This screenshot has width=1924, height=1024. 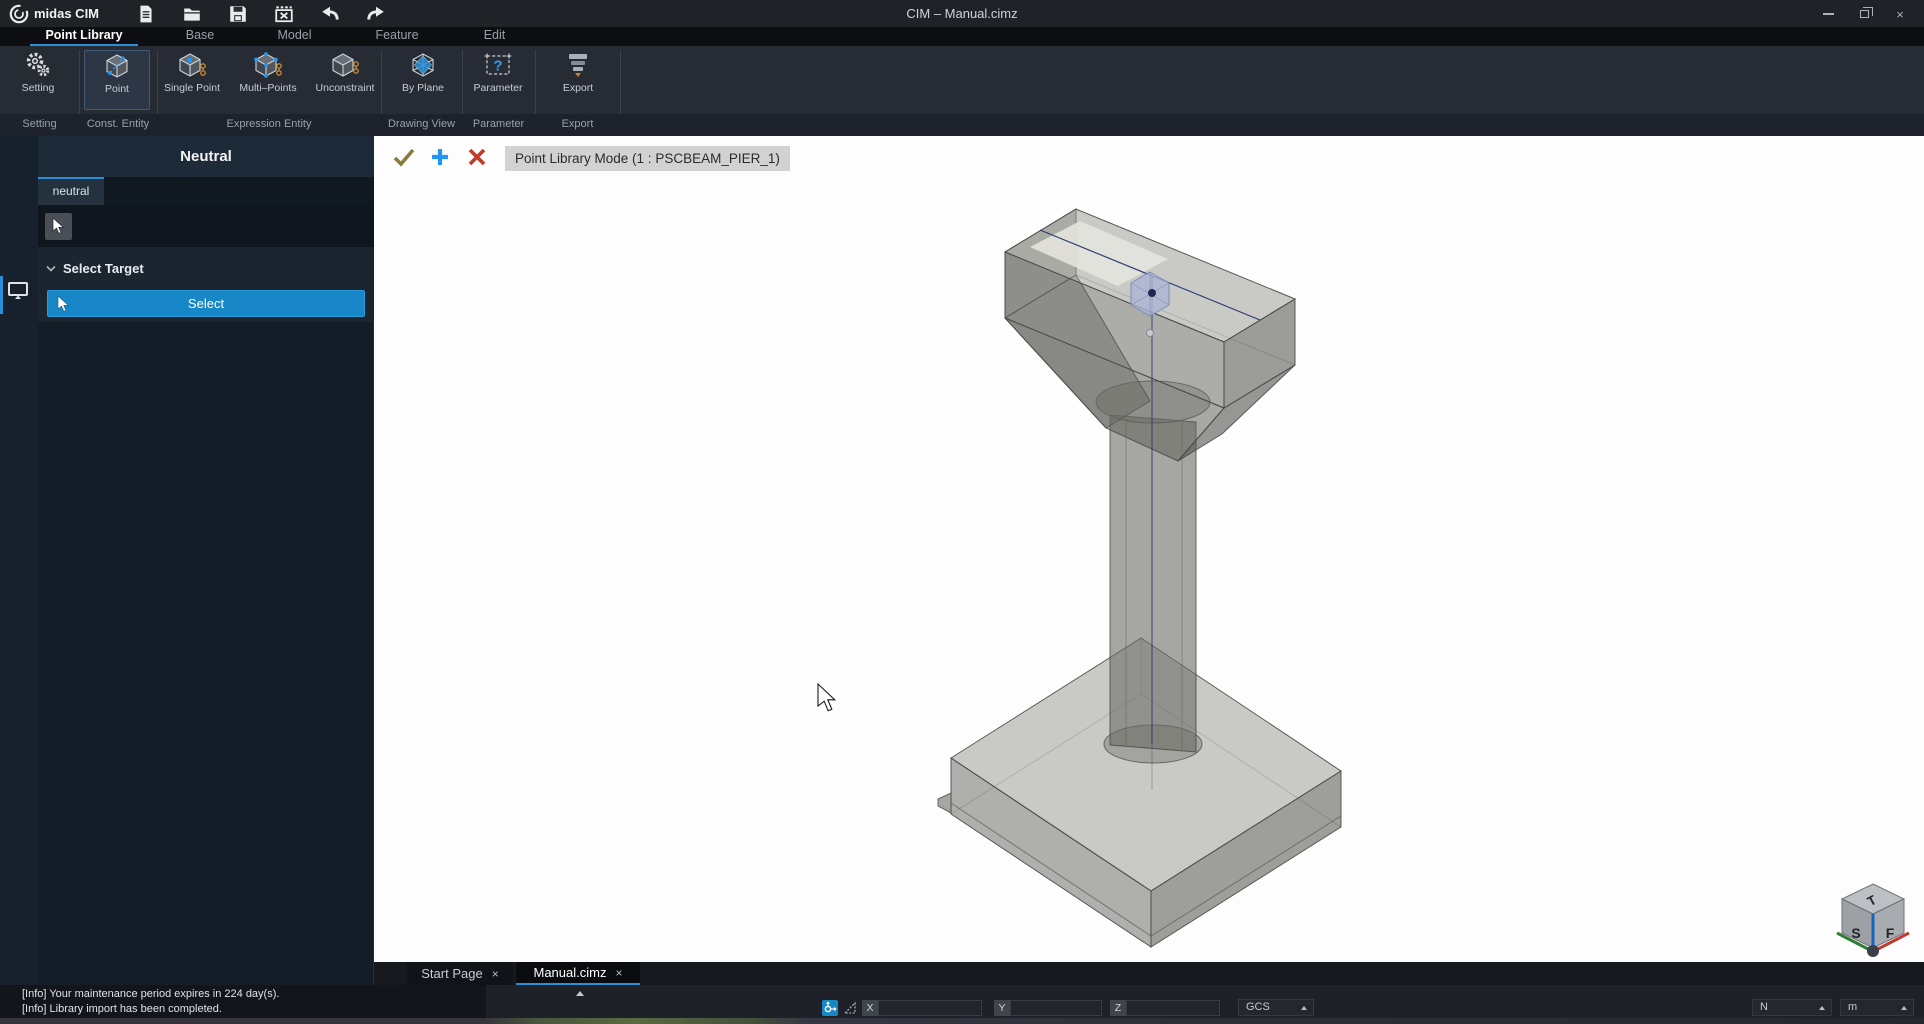 I want to click on z-coordinate-label: Z, so click(x=1118, y=1008).